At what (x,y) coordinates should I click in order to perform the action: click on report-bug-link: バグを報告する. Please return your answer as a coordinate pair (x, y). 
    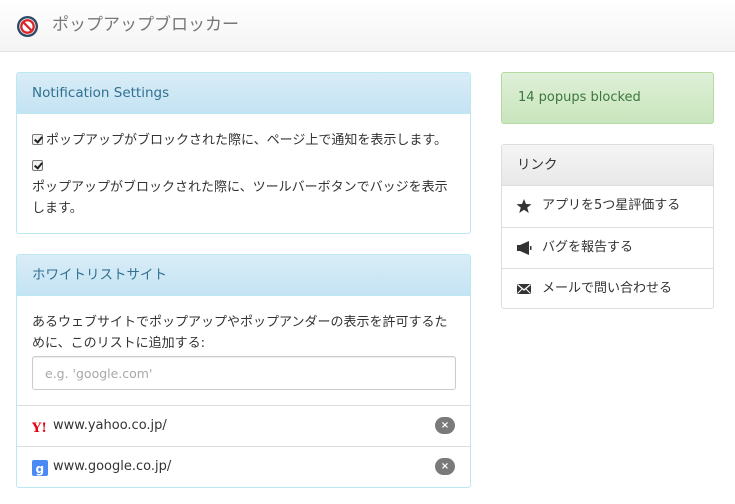
    Looking at the image, I should click on (607, 247).